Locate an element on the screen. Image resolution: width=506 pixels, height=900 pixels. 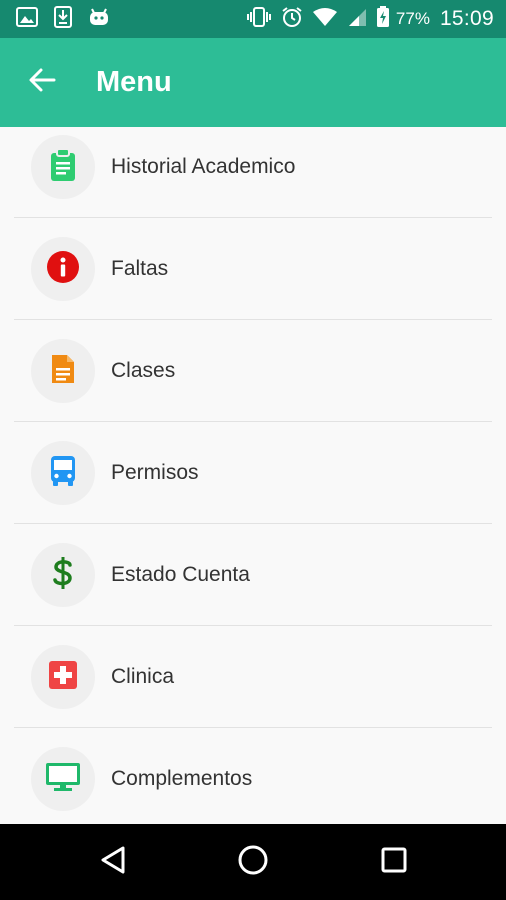
back-button is located at coordinates (44, 82).